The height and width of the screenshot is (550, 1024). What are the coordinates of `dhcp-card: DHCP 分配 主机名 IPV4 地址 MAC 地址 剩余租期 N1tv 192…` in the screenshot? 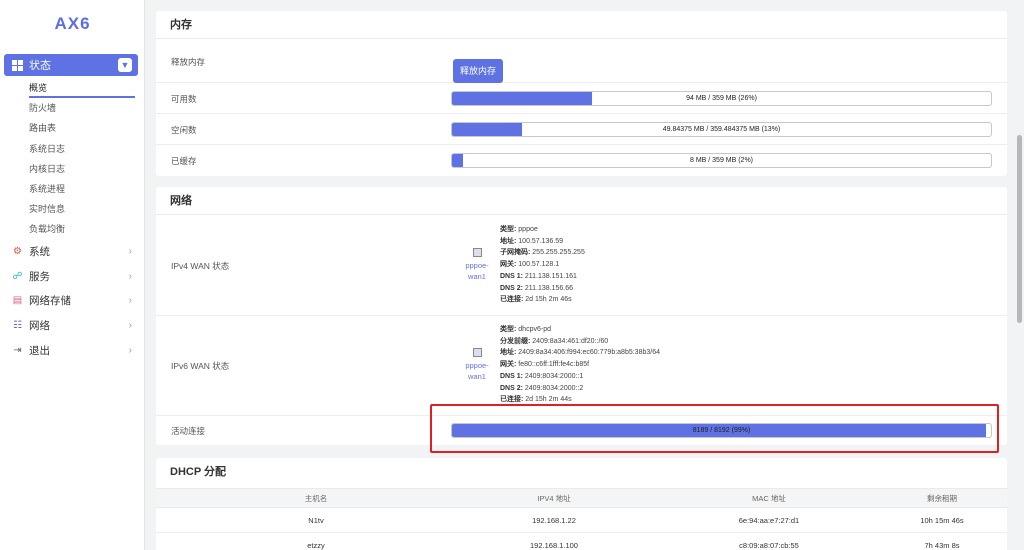 It's located at (581, 504).